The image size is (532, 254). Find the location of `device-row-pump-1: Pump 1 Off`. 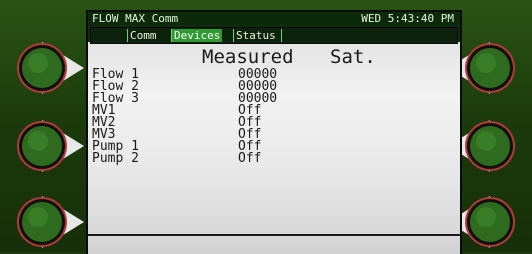

device-row-pump-1: Pump 1 Off is located at coordinates (272, 146).